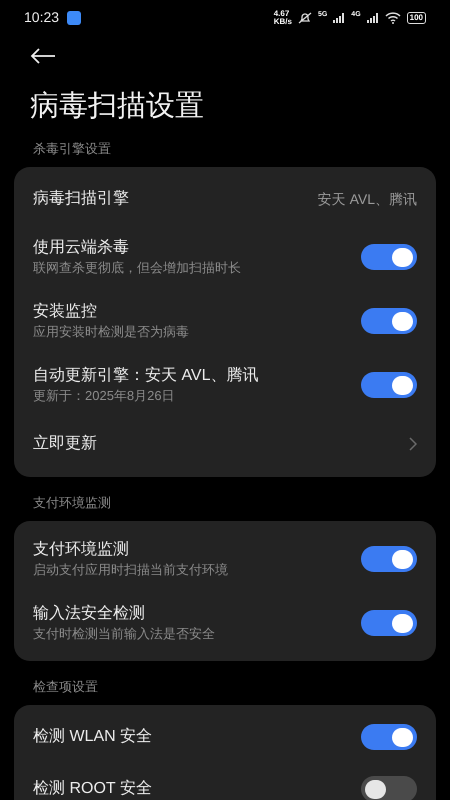  What do you see at coordinates (392, 18) in the screenshot?
I see `wifi-icon` at bounding box center [392, 18].